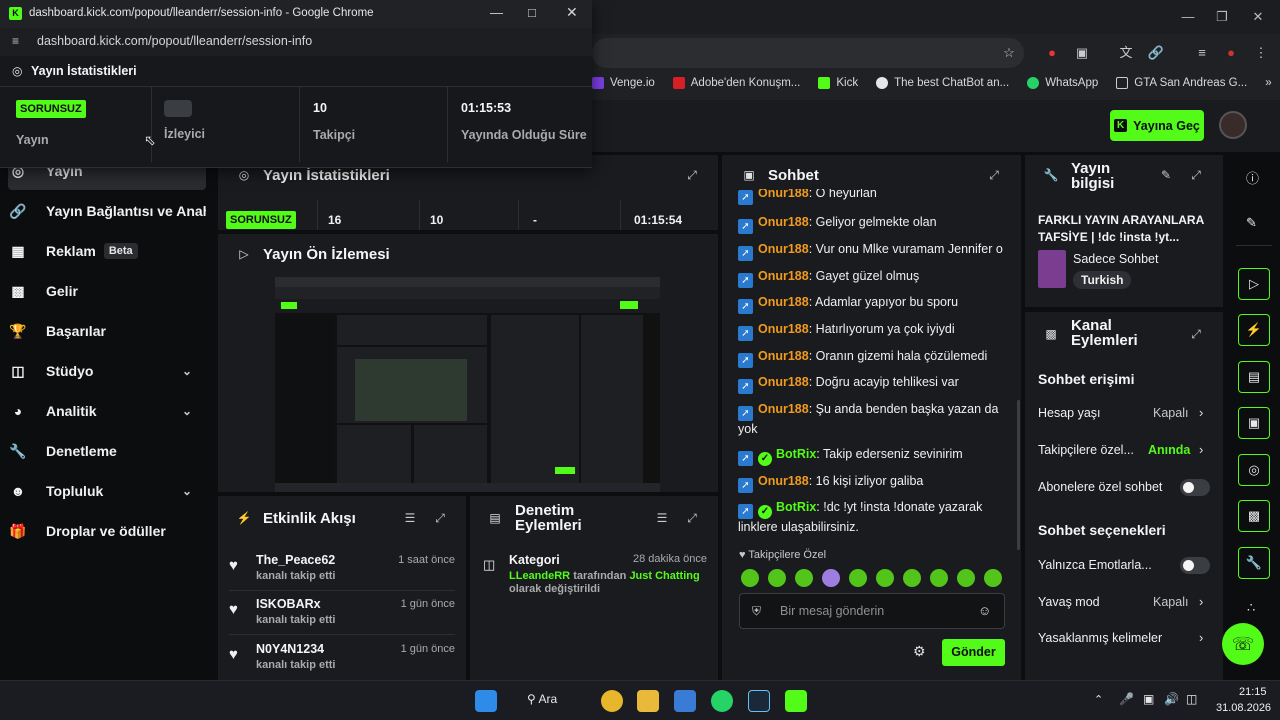  I want to click on store-icon, so click(685, 701).